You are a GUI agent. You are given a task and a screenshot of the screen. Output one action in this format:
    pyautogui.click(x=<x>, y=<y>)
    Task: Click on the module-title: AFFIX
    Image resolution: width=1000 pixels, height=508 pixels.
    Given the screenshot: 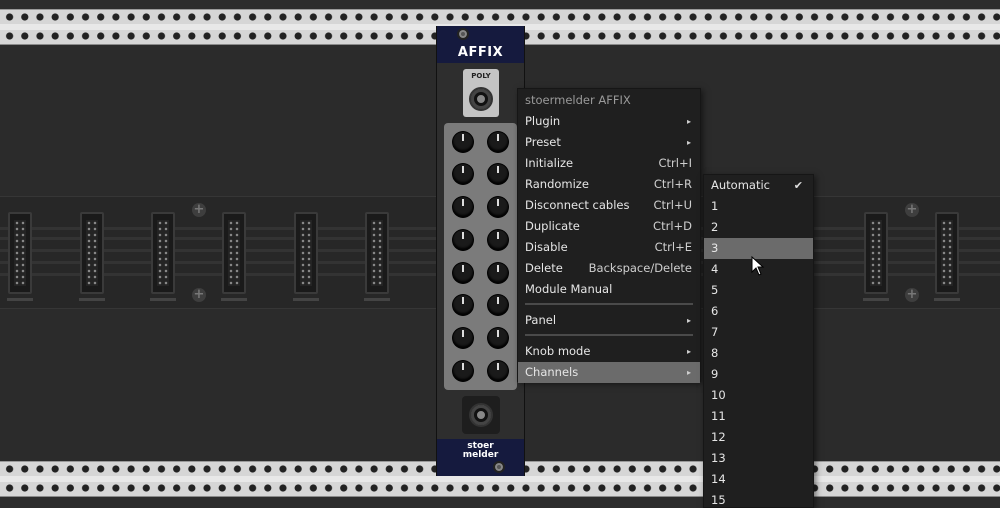 What is the action you would take?
    pyautogui.click(x=480, y=52)
    